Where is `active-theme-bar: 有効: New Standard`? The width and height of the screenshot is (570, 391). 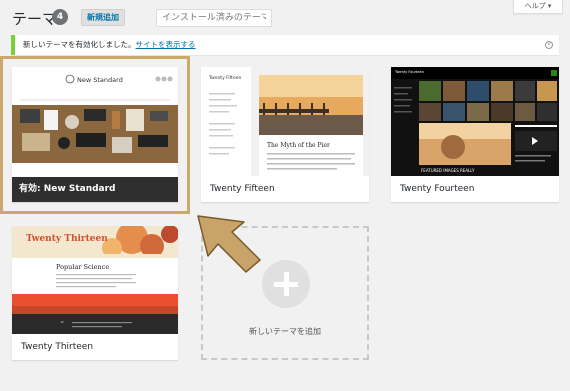 active-theme-bar: 有効: New Standard is located at coordinates (95, 189).